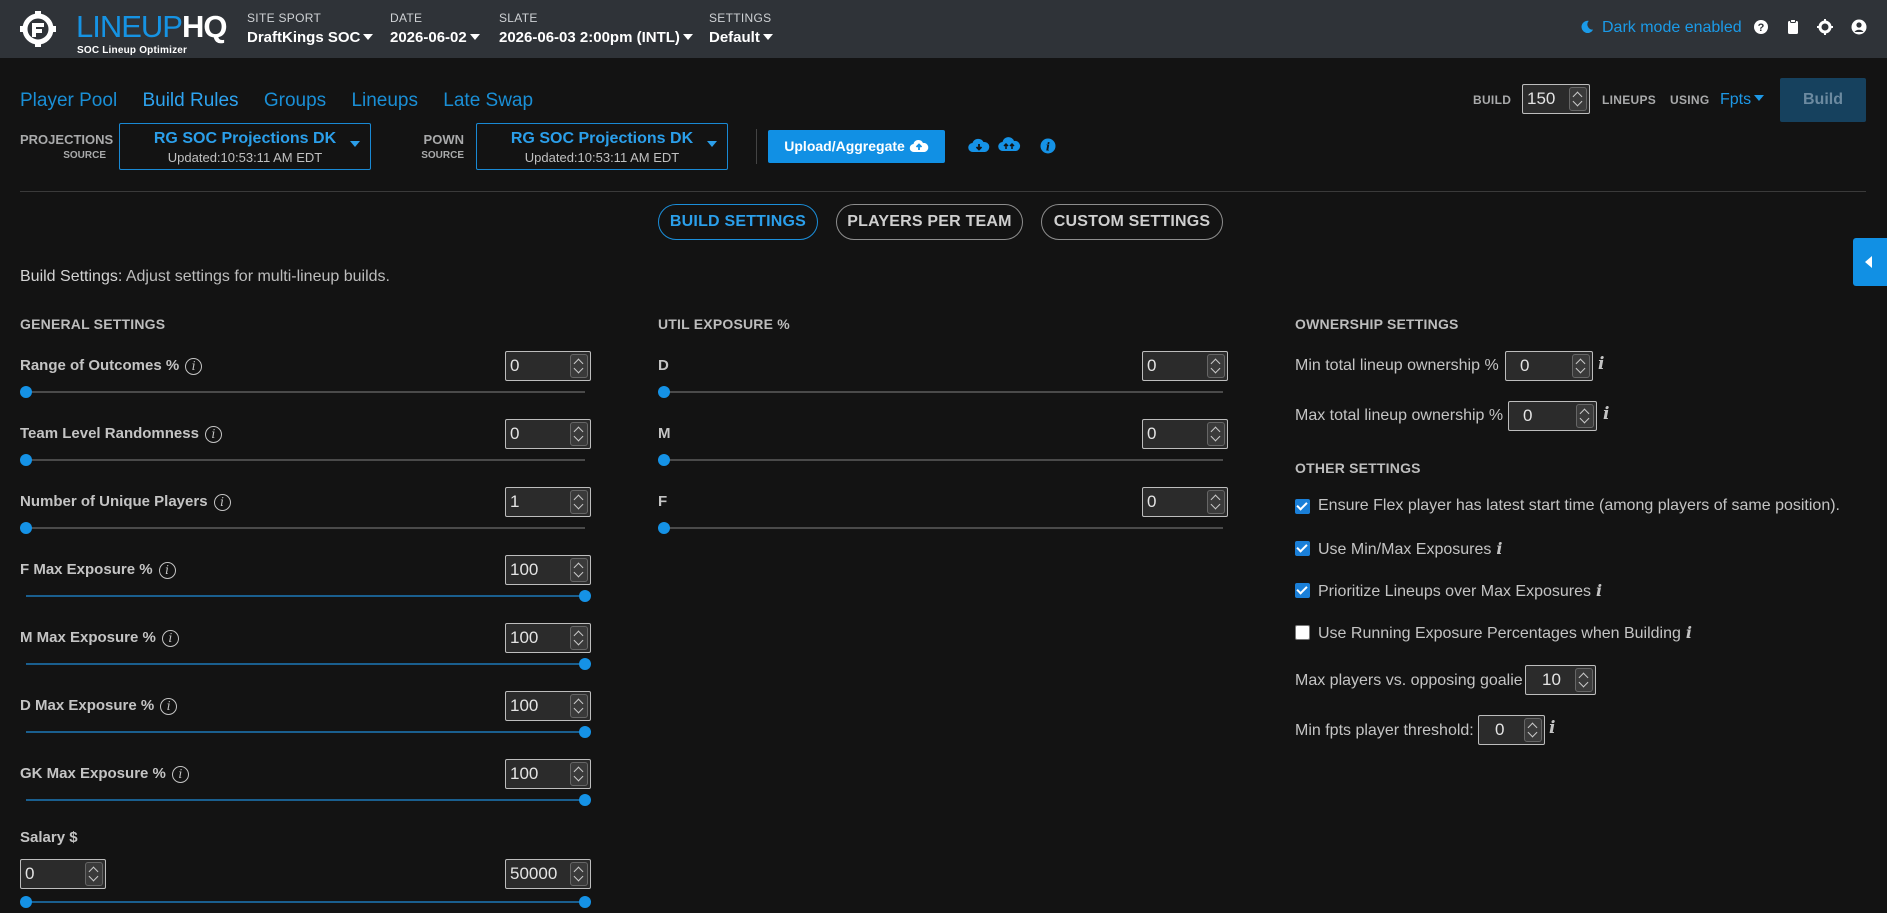 The height and width of the screenshot is (913, 1887). What do you see at coordinates (1549, 366) in the screenshot?
I see `min-ownership-input: 0` at bounding box center [1549, 366].